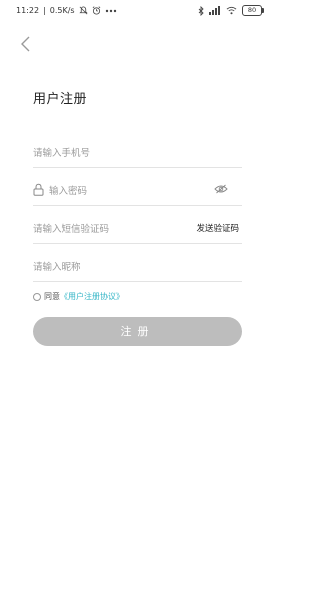 Image resolution: width=320 pixels, height=600 pixels. I want to click on nickname-input, so click(113, 267).